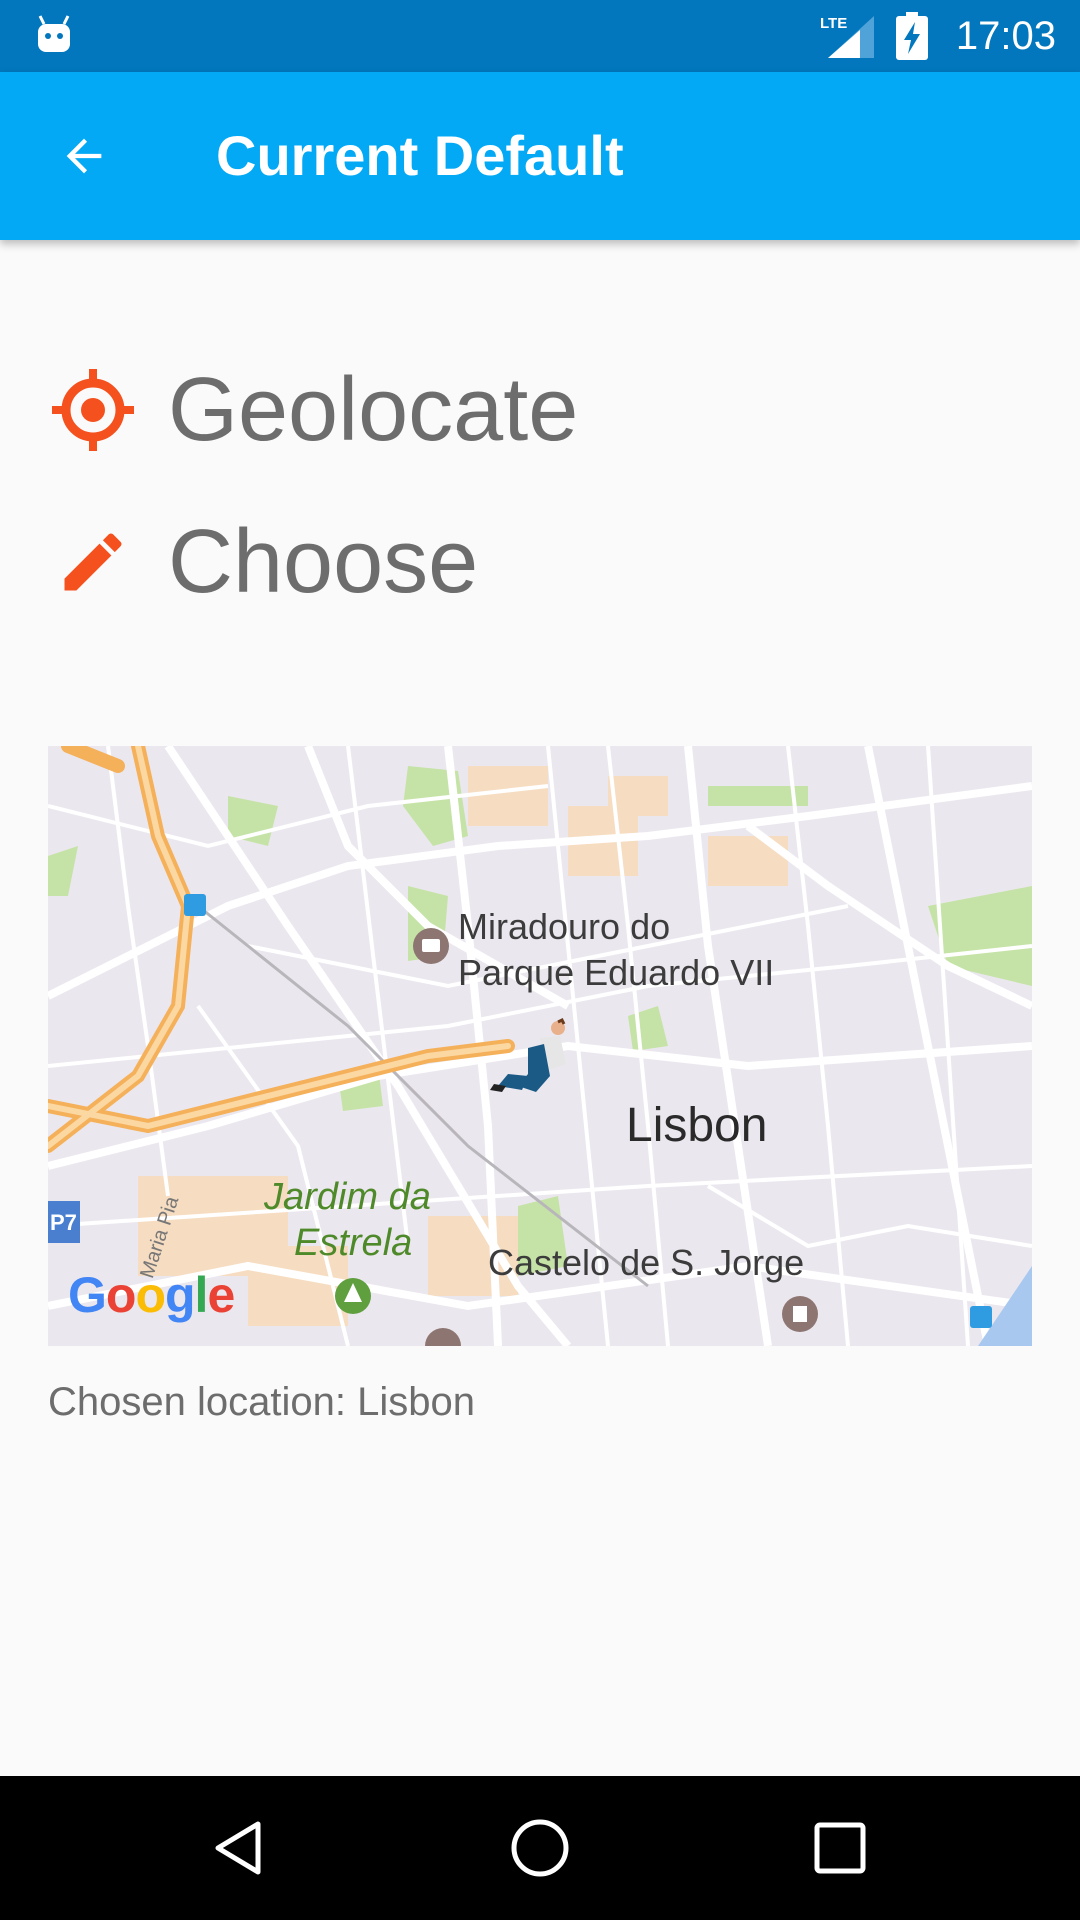 This screenshot has height=1920, width=1080. What do you see at coordinates (564, 926) in the screenshot?
I see `map-label-miradouro: Miradouro do` at bounding box center [564, 926].